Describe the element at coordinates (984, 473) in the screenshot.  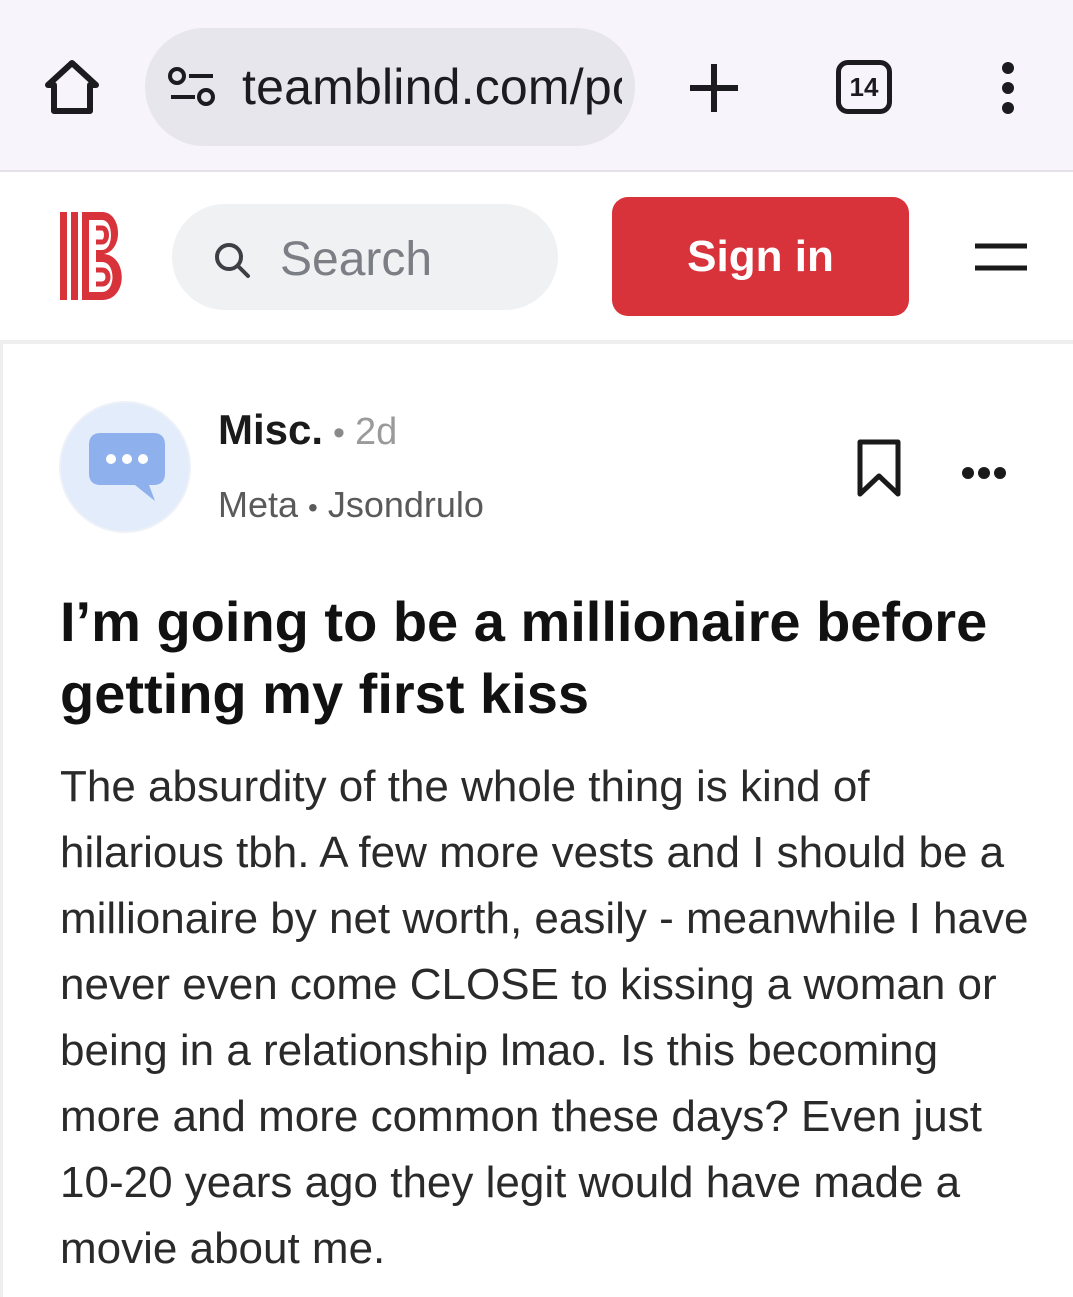
I see `more-horiz-icon` at that location.